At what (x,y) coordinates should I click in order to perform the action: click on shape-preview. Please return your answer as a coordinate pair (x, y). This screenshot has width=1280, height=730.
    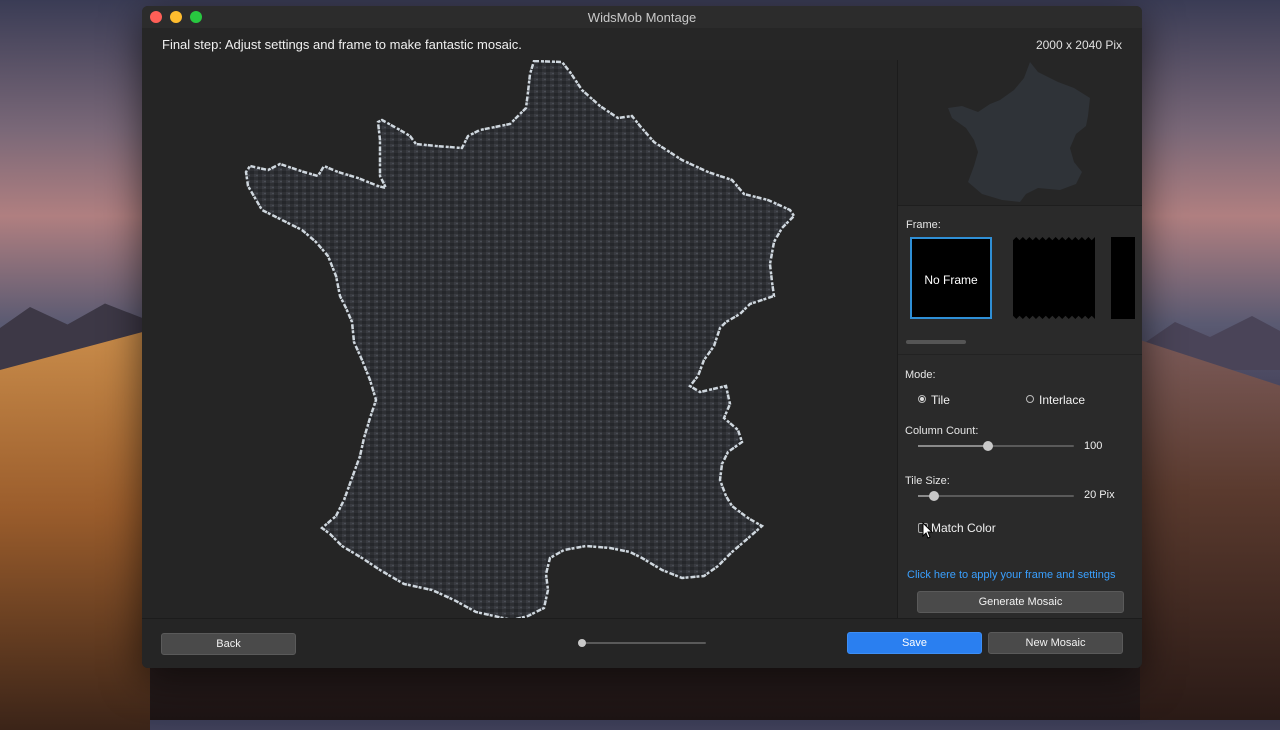
    Looking at the image, I should click on (1020, 133).